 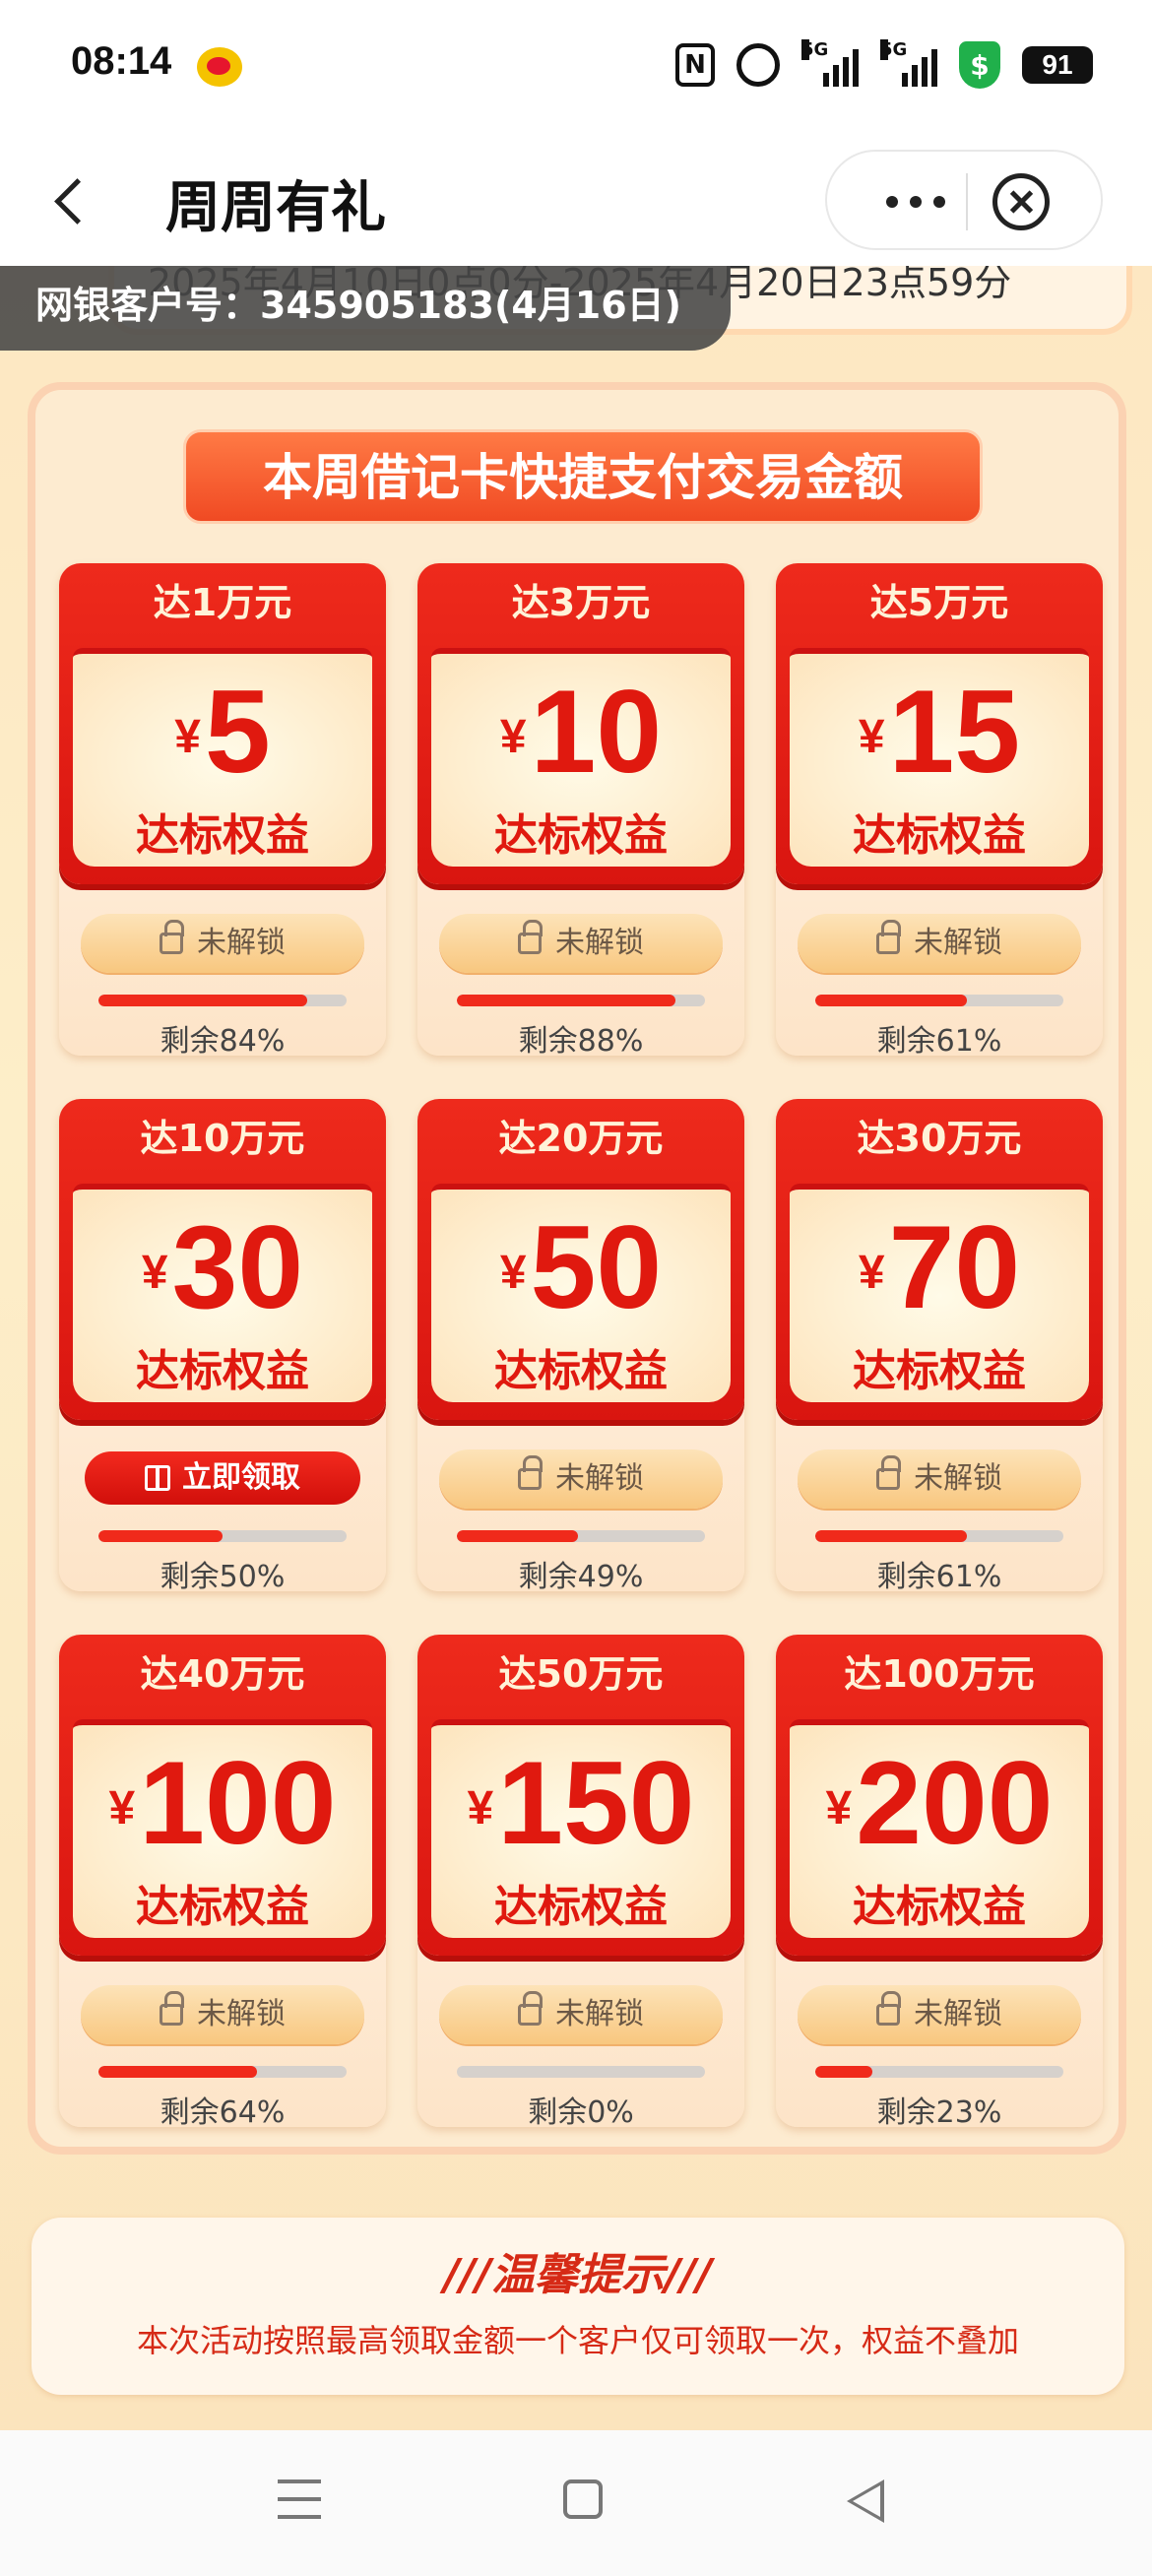 I want to click on reward-card-header: 达40万元 ¥100 达标权益, so click(x=222, y=1795).